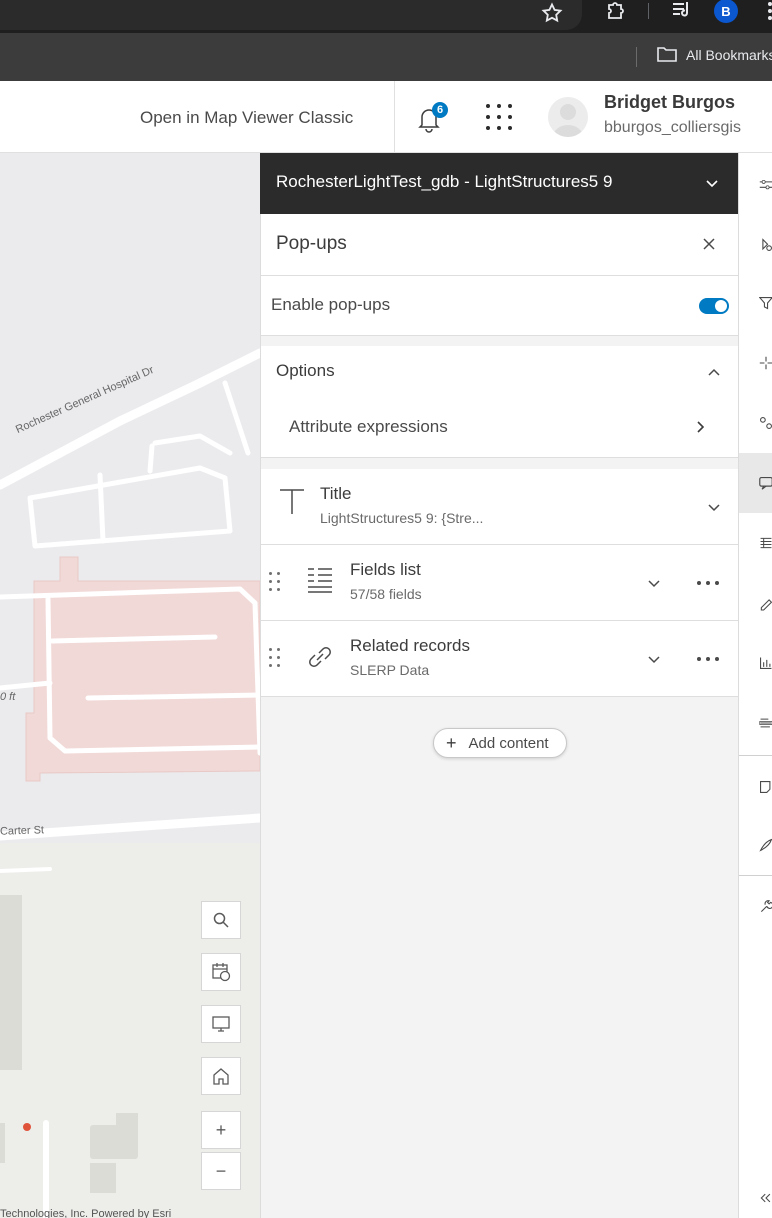 Image resolution: width=772 pixels, height=1218 pixels. Describe the element at coordinates (499, 117) in the screenshot. I see `app-launcher-icon` at that location.